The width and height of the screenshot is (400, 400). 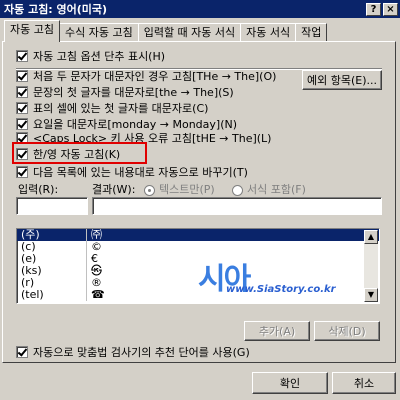 What do you see at coordinates (237, 206) in the screenshot?
I see `result-field` at bounding box center [237, 206].